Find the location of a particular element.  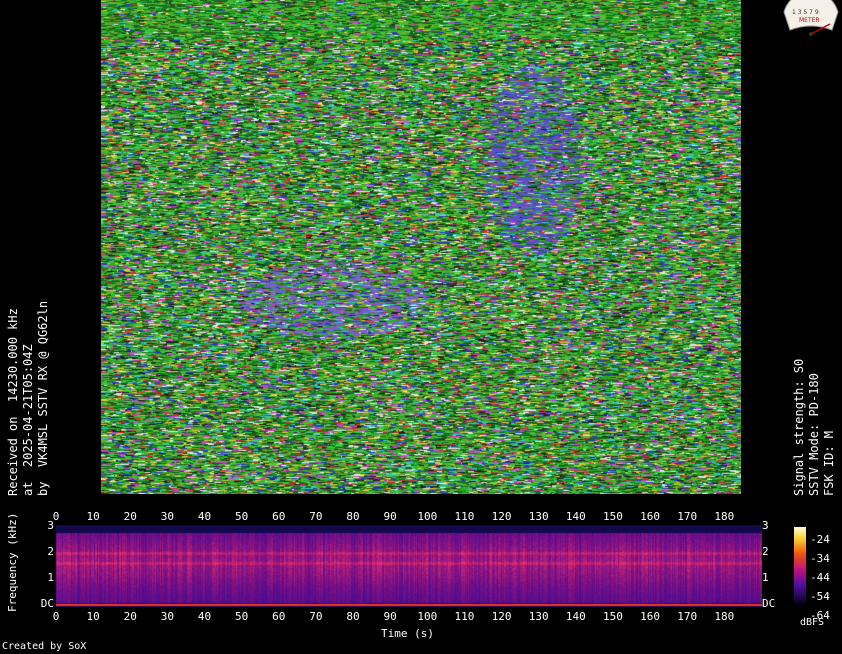

colorbar is located at coordinates (800, 566).